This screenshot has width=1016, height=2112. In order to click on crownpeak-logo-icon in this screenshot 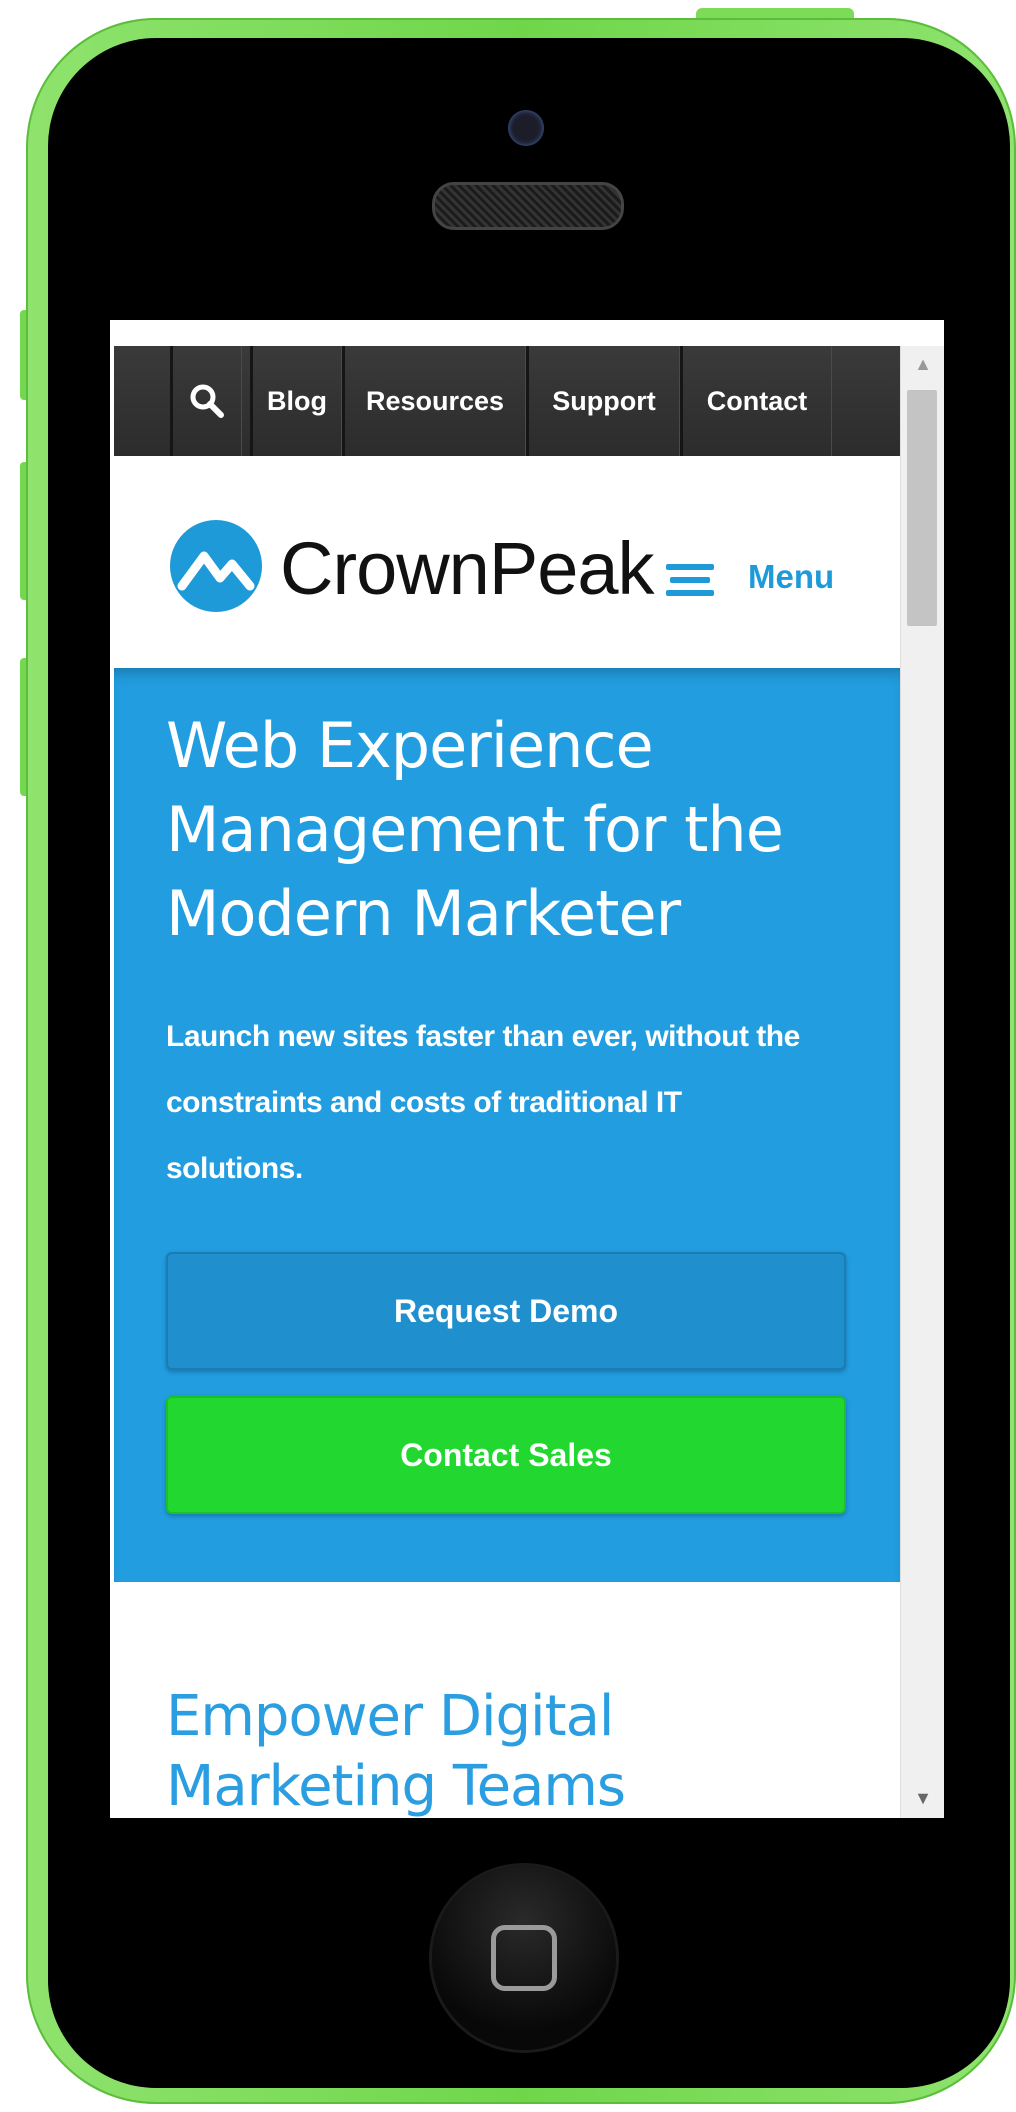, I will do `click(216, 566)`.